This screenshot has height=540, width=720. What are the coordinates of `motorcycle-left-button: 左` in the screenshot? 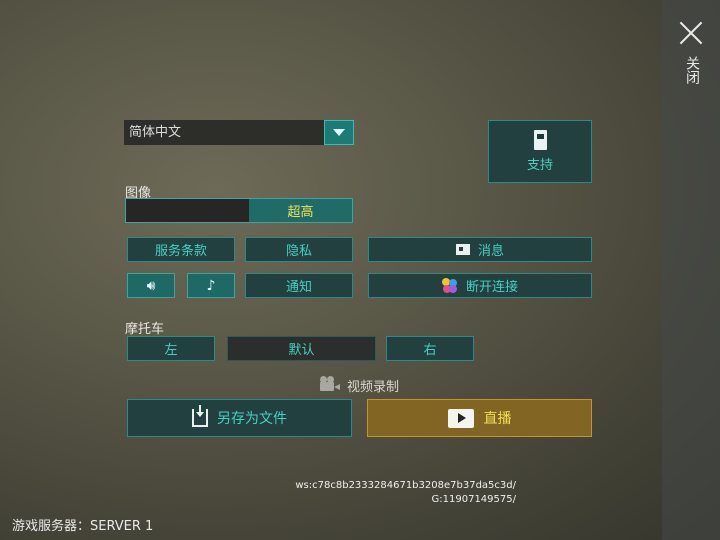 It's located at (171, 348).